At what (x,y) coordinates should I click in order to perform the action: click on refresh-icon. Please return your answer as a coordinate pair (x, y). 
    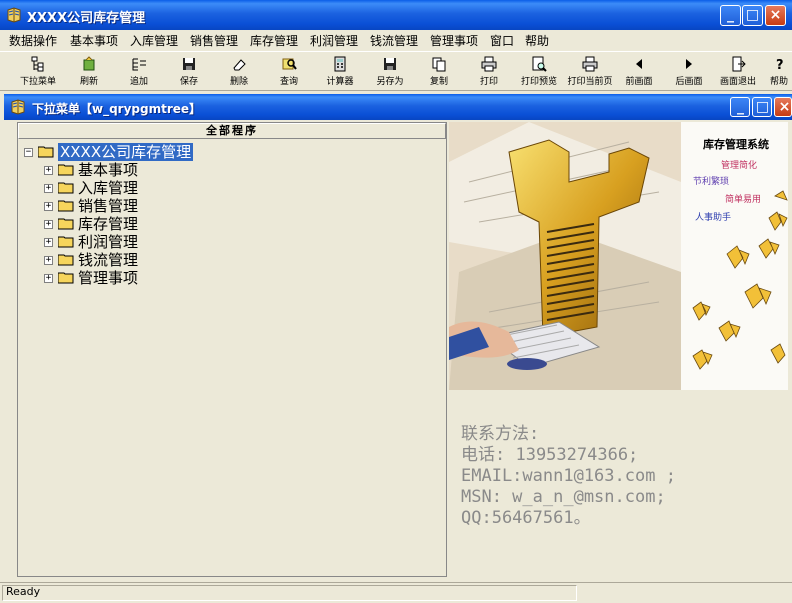
    Looking at the image, I should click on (89, 63).